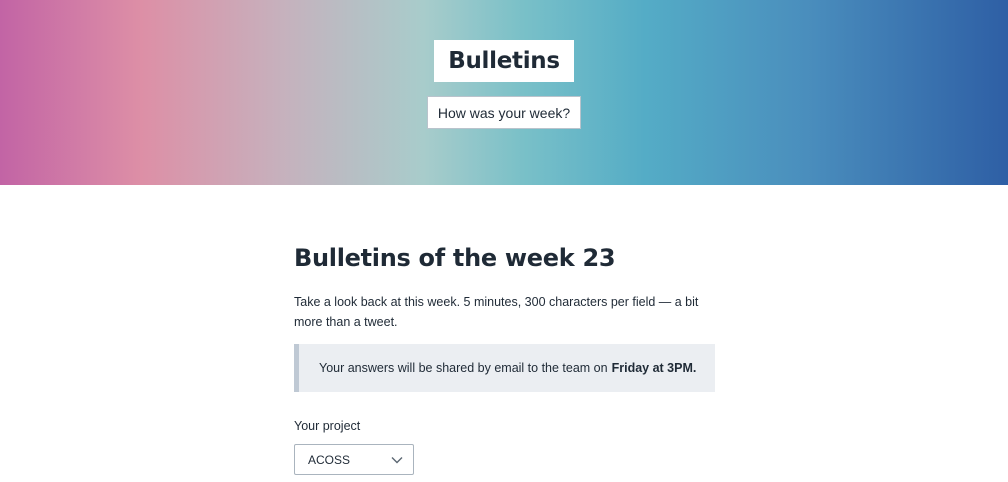 This screenshot has width=1008, height=482. What do you see at coordinates (504, 112) in the screenshot?
I see `how-was-your-week-button: How was your week?` at bounding box center [504, 112].